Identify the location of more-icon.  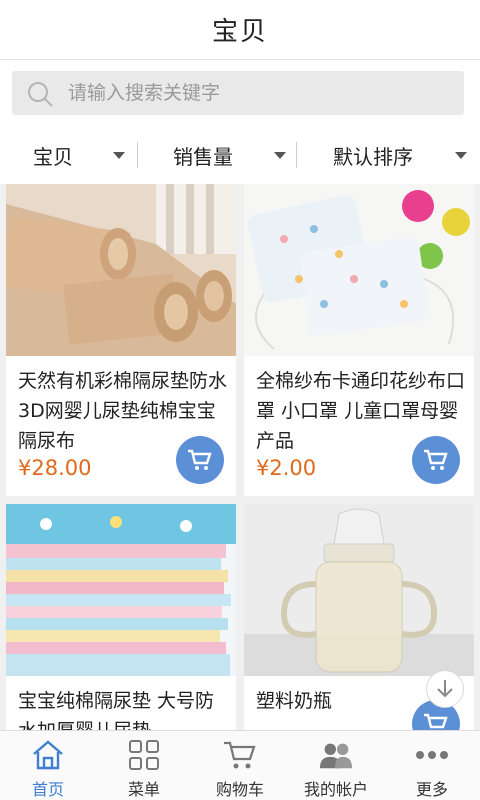
(432, 754).